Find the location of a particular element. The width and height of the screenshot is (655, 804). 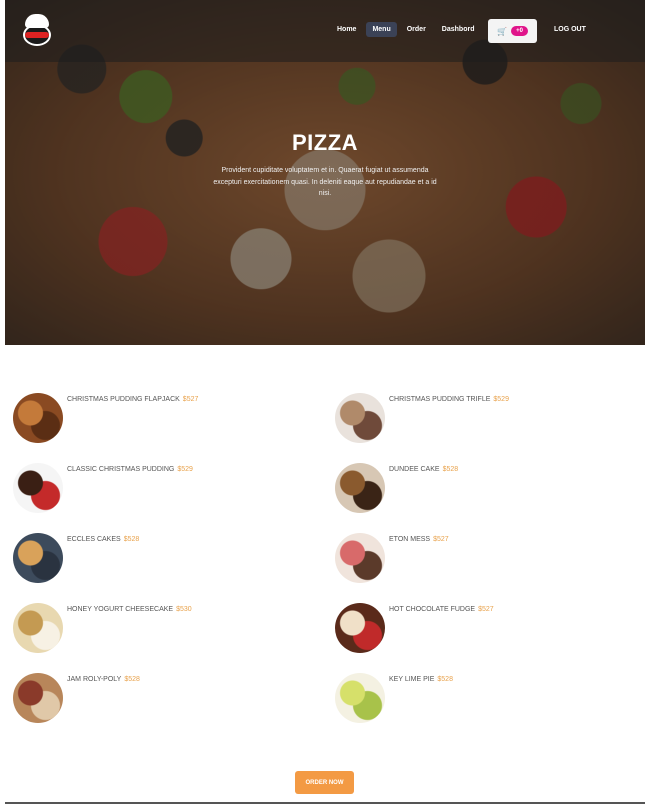

menu-item: CLASSIC CHRISTMAS PUDDING $529 is located at coordinates (163, 481).